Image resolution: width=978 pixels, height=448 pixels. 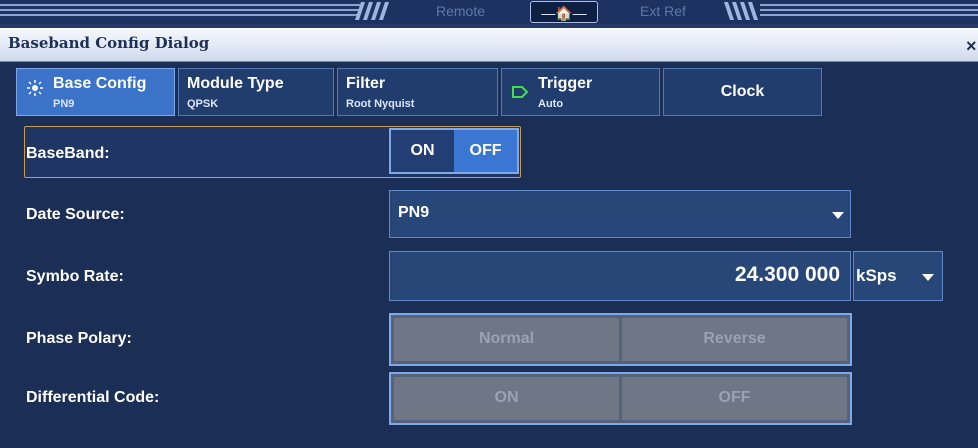 I want to click on home-icon: —🏠—, so click(x=564, y=13).